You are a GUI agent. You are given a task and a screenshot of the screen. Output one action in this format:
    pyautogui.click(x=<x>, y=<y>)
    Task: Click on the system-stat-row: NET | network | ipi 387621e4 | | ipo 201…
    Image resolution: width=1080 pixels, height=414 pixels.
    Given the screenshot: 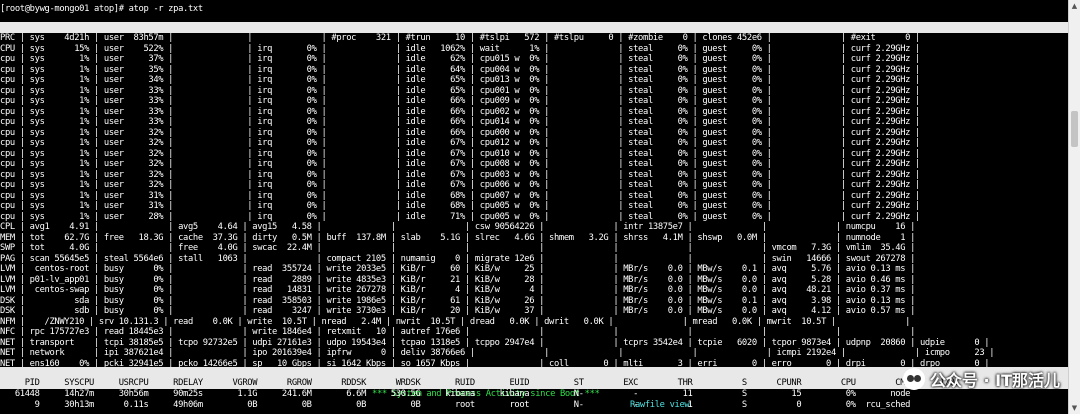 What is the action you would take?
    pyautogui.click(x=497, y=353)
    